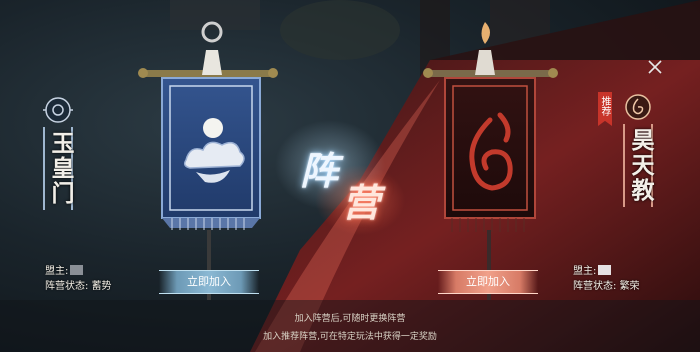 This screenshot has width=700, height=352. What do you see at coordinates (629, 286) in the screenshot?
I see `right-status-value: 繁荣` at bounding box center [629, 286].